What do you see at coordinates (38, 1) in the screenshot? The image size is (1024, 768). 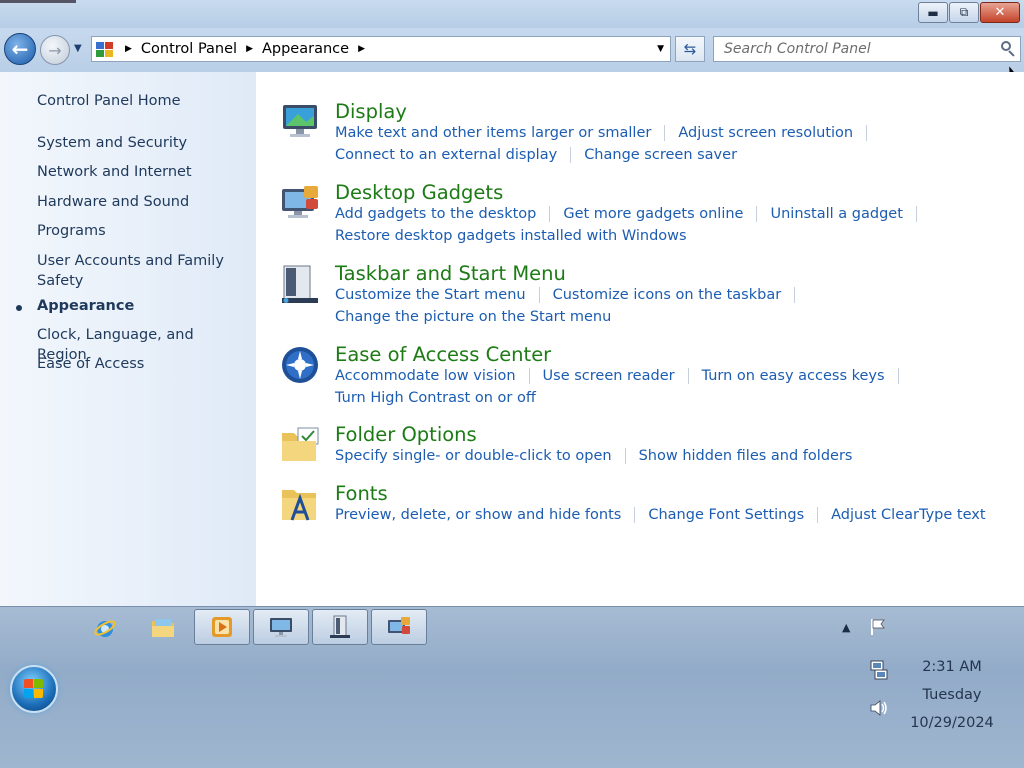 I see `title-strip` at bounding box center [38, 1].